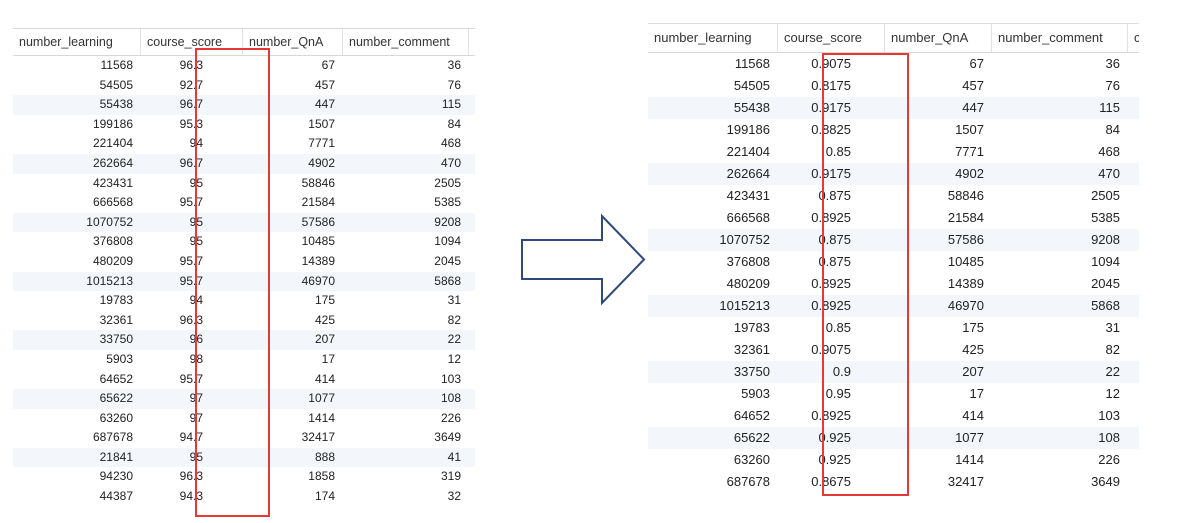 The width and height of the screenshot is (1194, 523). I want to click on table-row: 11568 0.9075 67 36, so click(893, 64).